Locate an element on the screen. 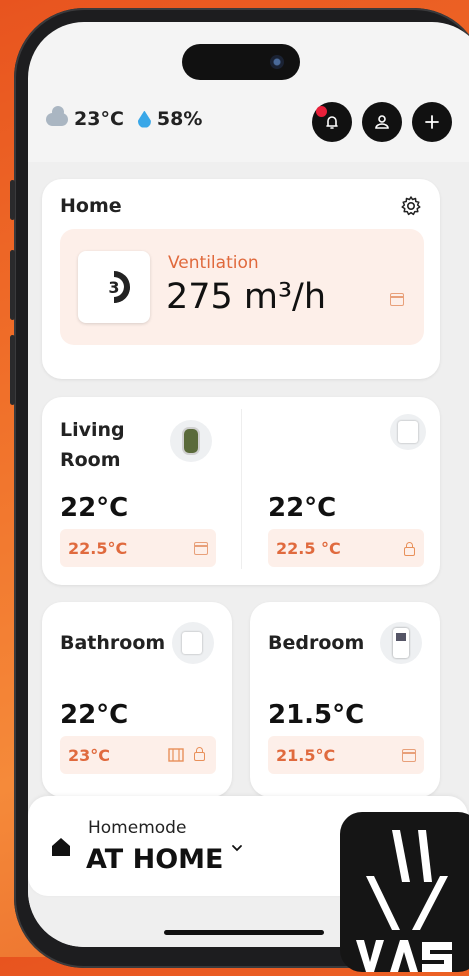  bell-icon is located at coordinates (332, 122).